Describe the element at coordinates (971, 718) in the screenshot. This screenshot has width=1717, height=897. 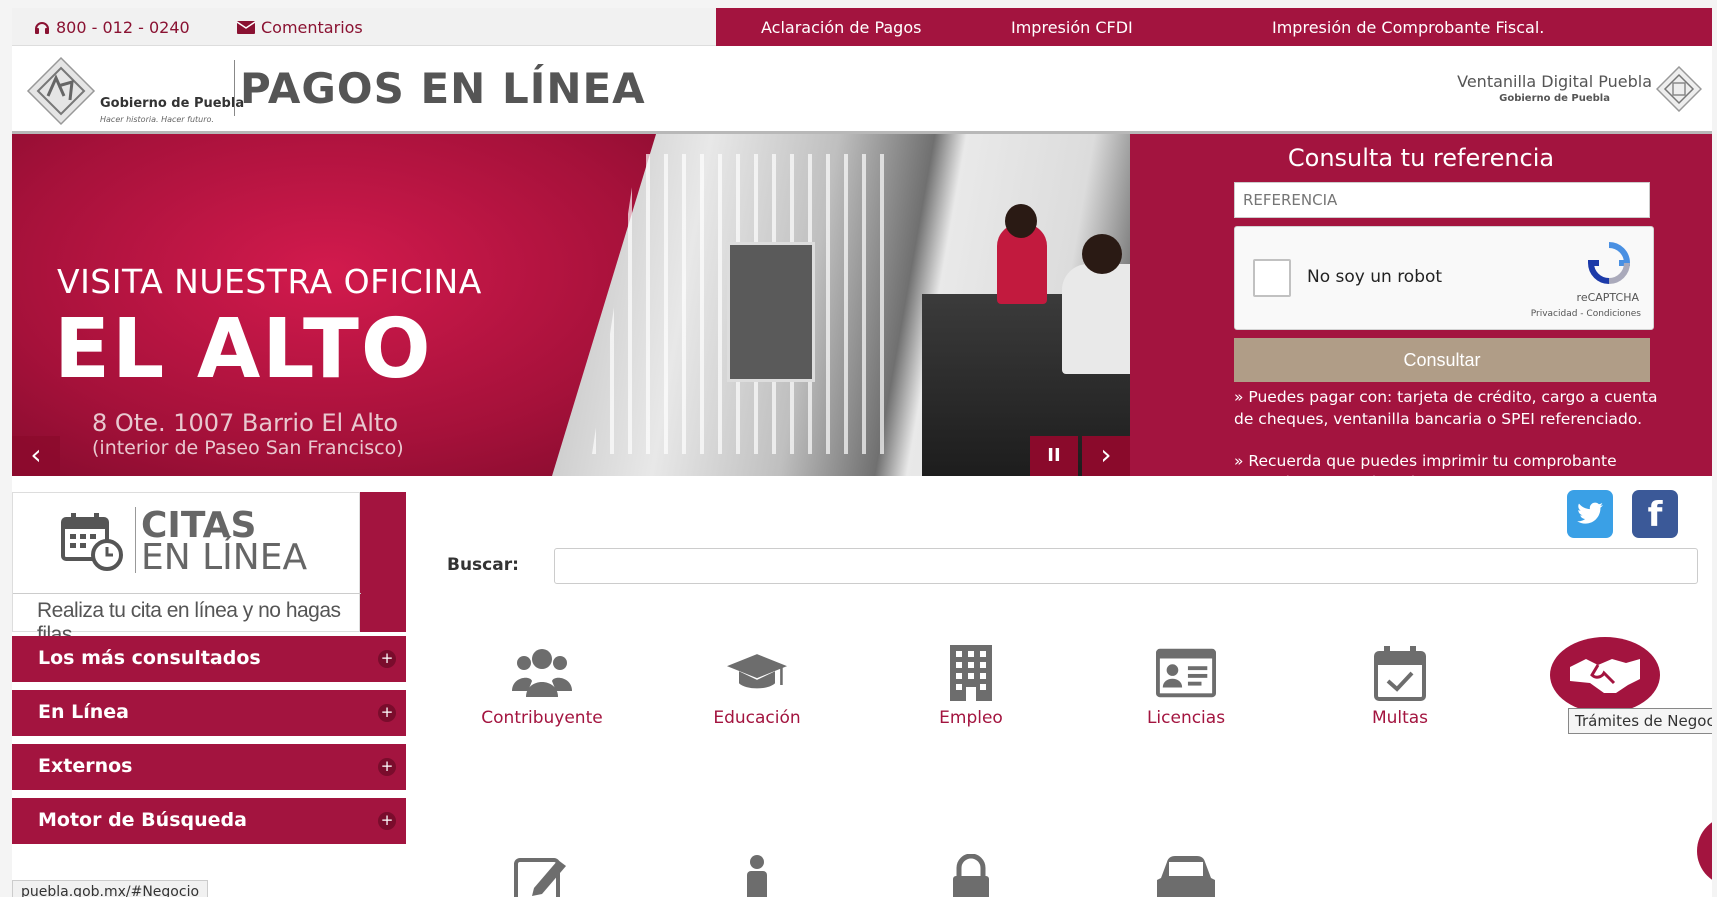
I see `category-label: Empleo` at that location.